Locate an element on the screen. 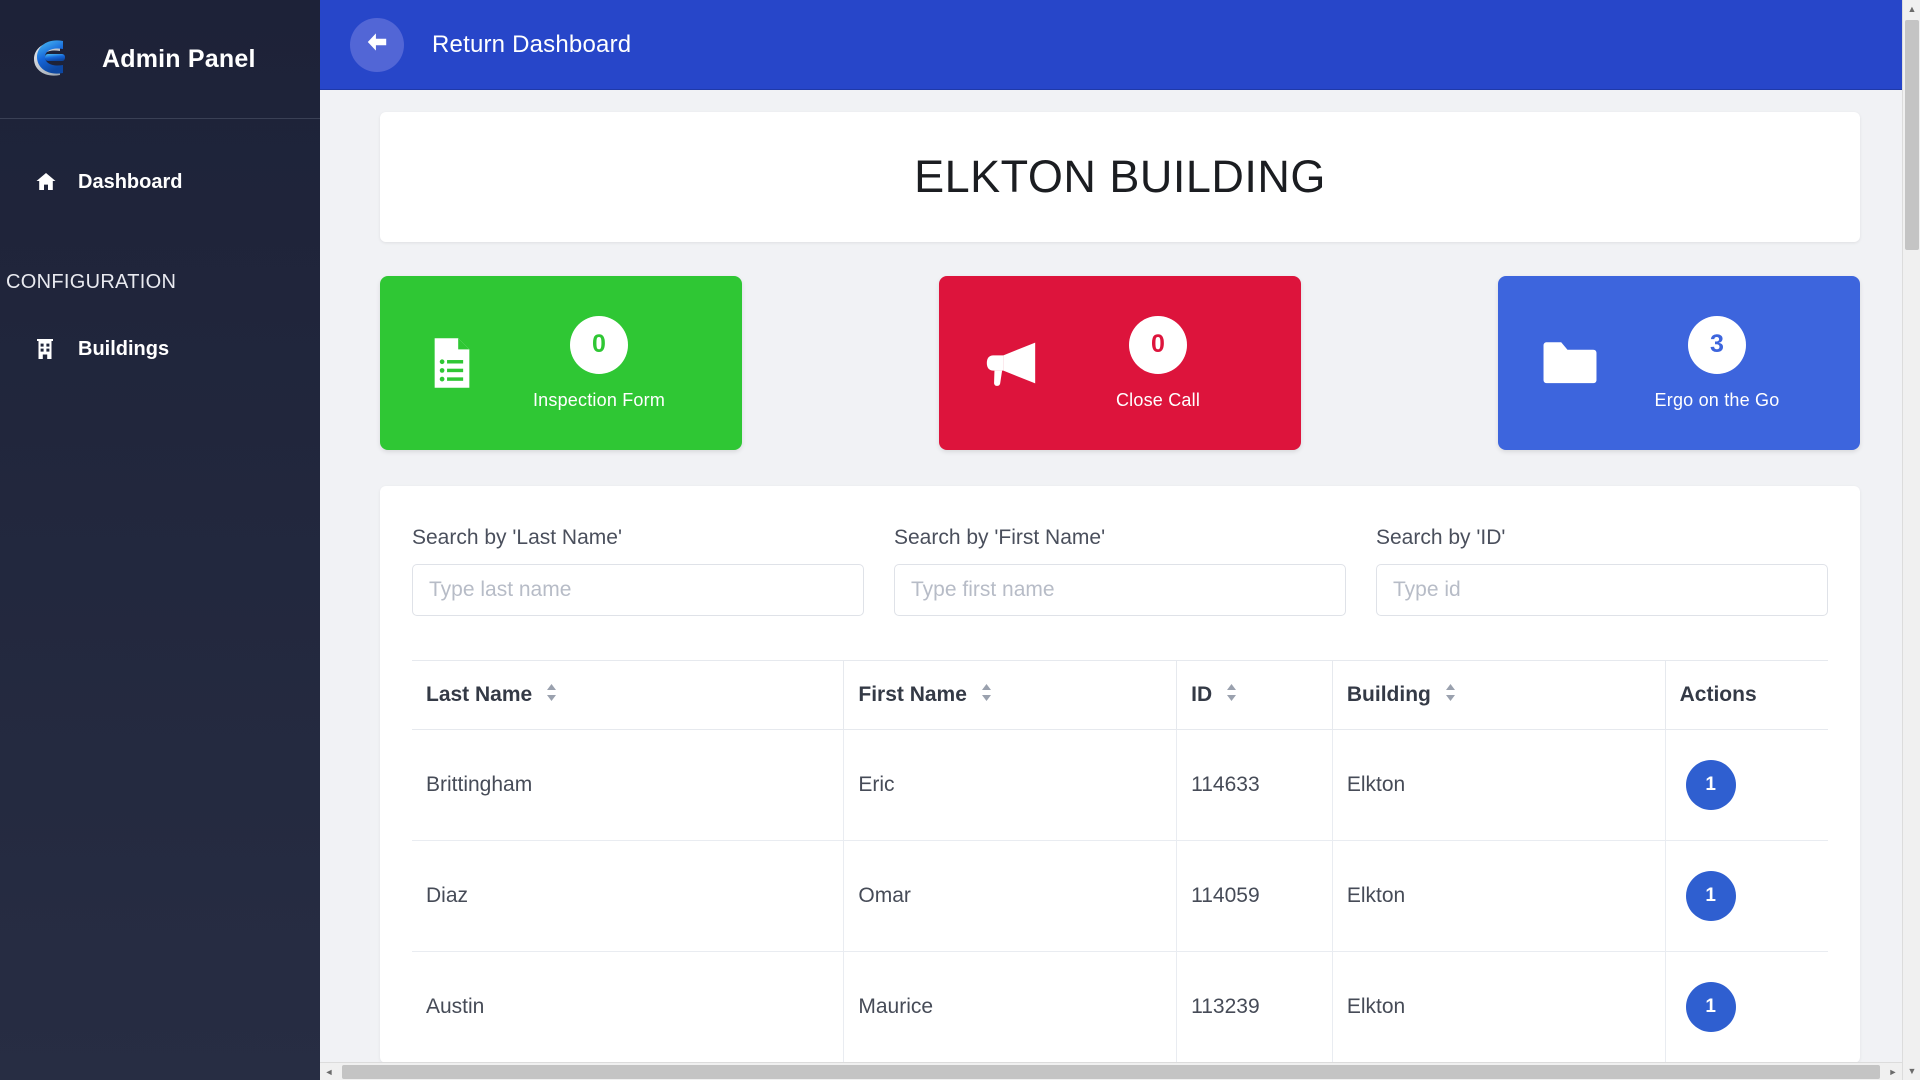 The width and height of the screenshot is (1920, 1080). vertical-scrollbar-thumb is located at coordinates (1912, 135).